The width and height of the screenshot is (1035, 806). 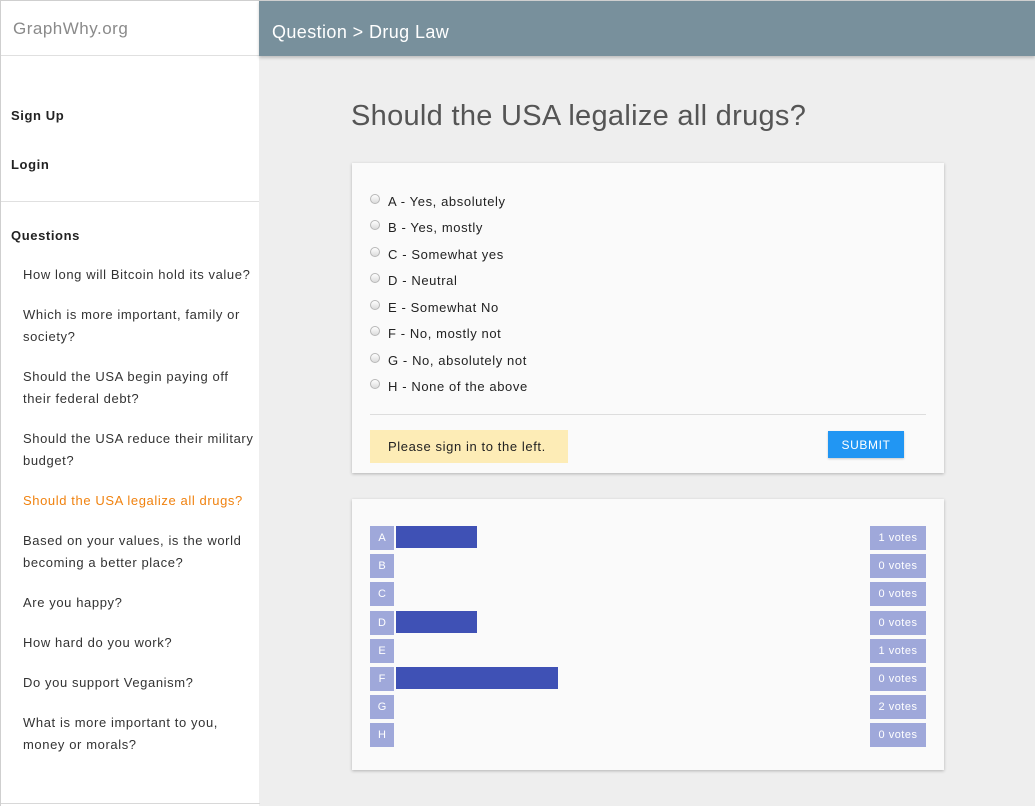 I want to click on answer-option-label: B - Yes, mostly, so click(x=435, y=227).